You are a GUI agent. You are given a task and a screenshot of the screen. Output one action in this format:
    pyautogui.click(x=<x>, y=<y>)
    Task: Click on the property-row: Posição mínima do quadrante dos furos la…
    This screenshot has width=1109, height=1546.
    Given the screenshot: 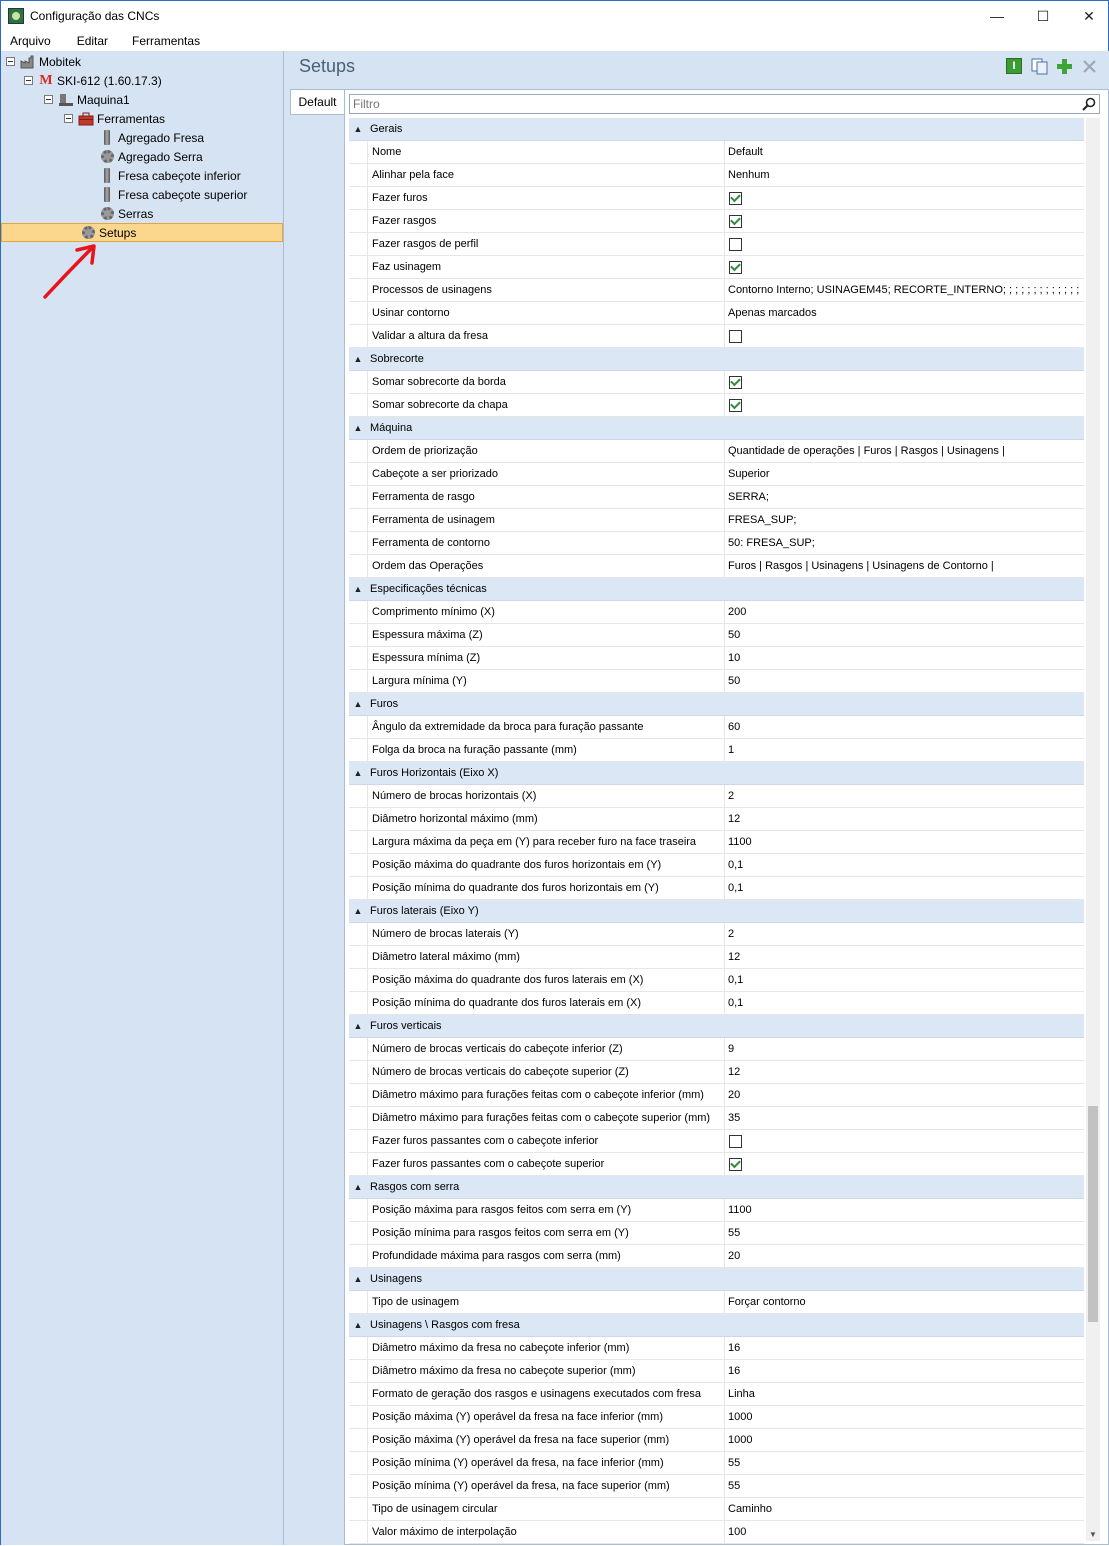 What is the action you would take?
    pyautogui.click(x=716, y=1003)
    